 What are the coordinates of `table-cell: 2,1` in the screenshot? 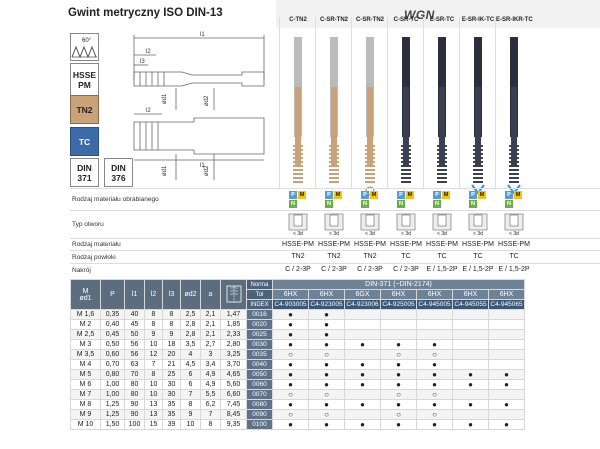 It's located at (210, 334).